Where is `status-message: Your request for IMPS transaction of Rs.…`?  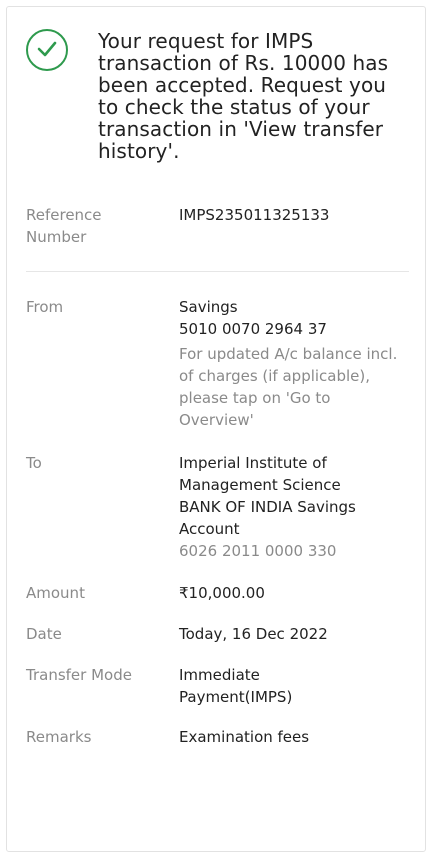
status-message: Your request for IMPS transaction of Rs.… is located at coordinates (243, 96).